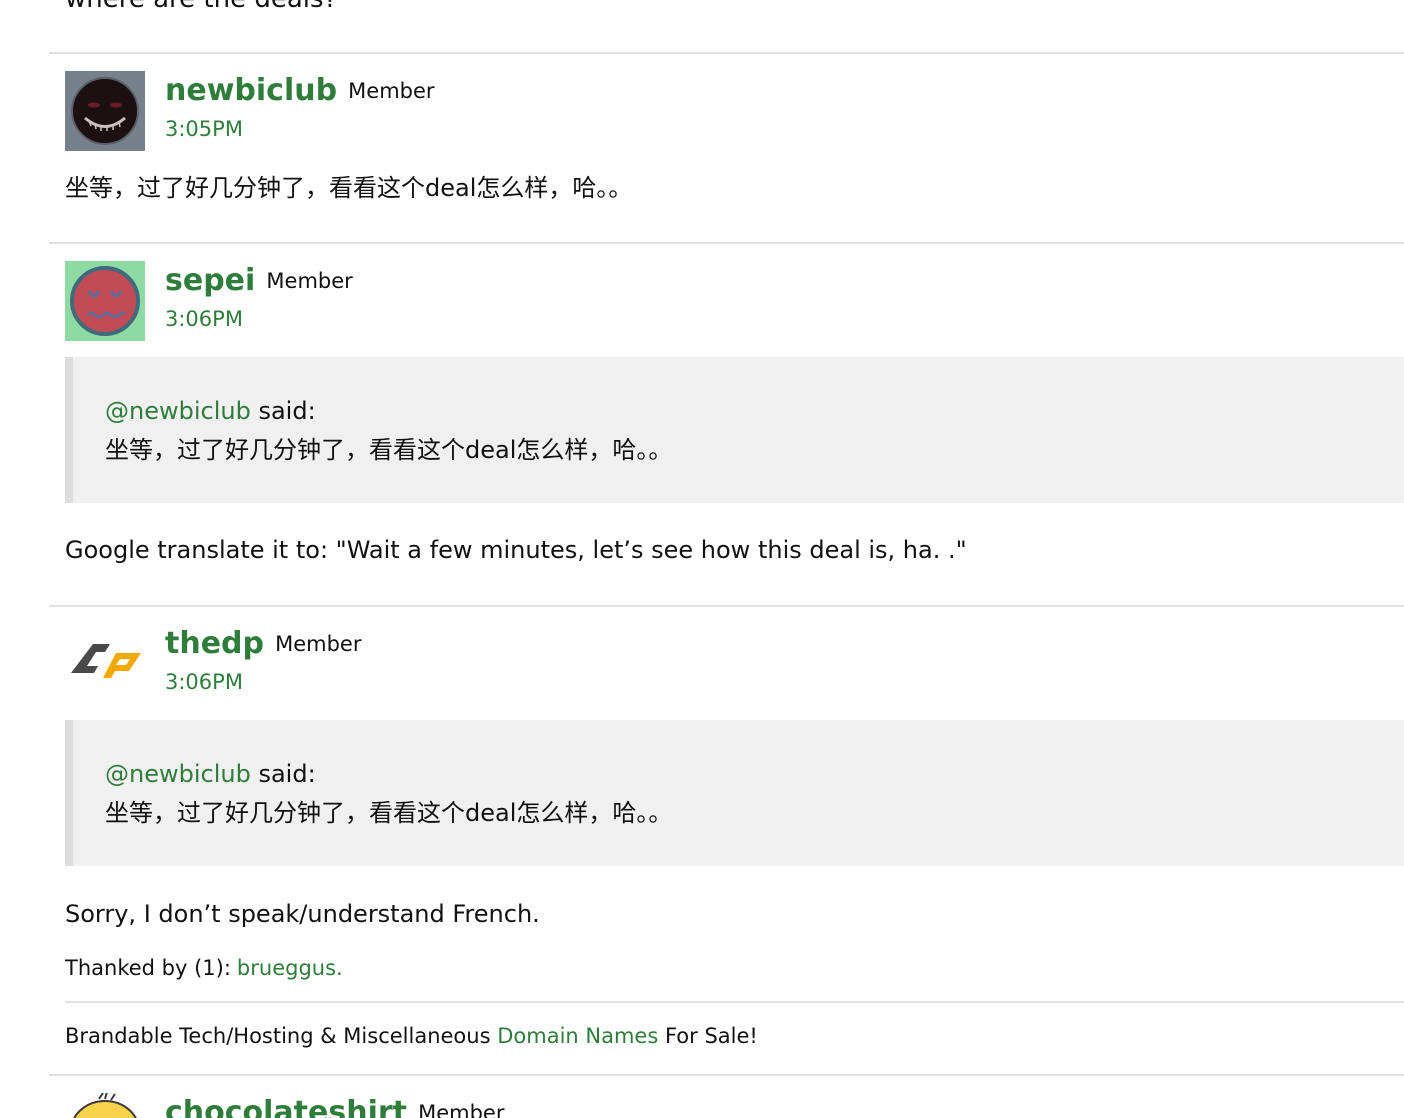  What do you see at coordinates (259, 281) in the screenshot?
I see `author-line: sepei Member` at bounding box center [259, 281].